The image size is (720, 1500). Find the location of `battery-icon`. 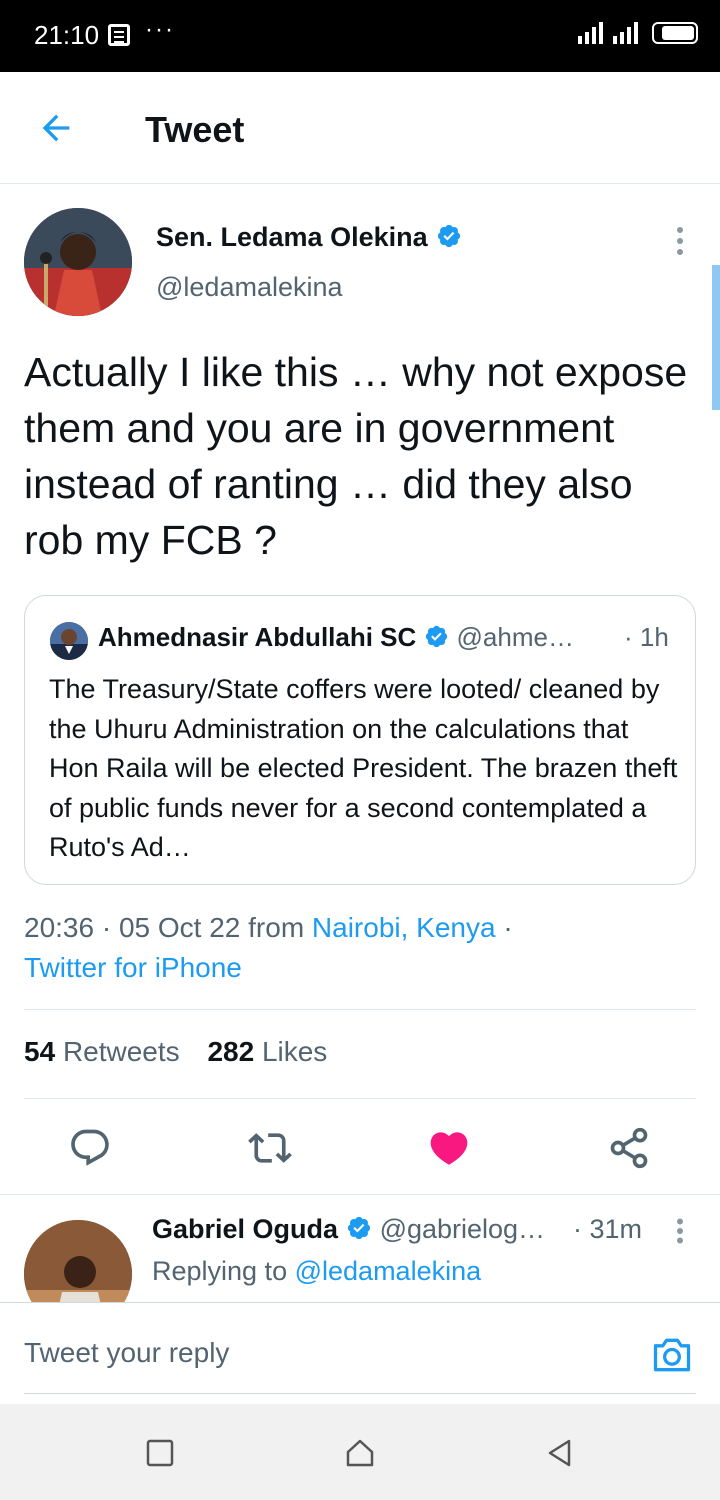

battery-icon is located at coordinates (675, 33).